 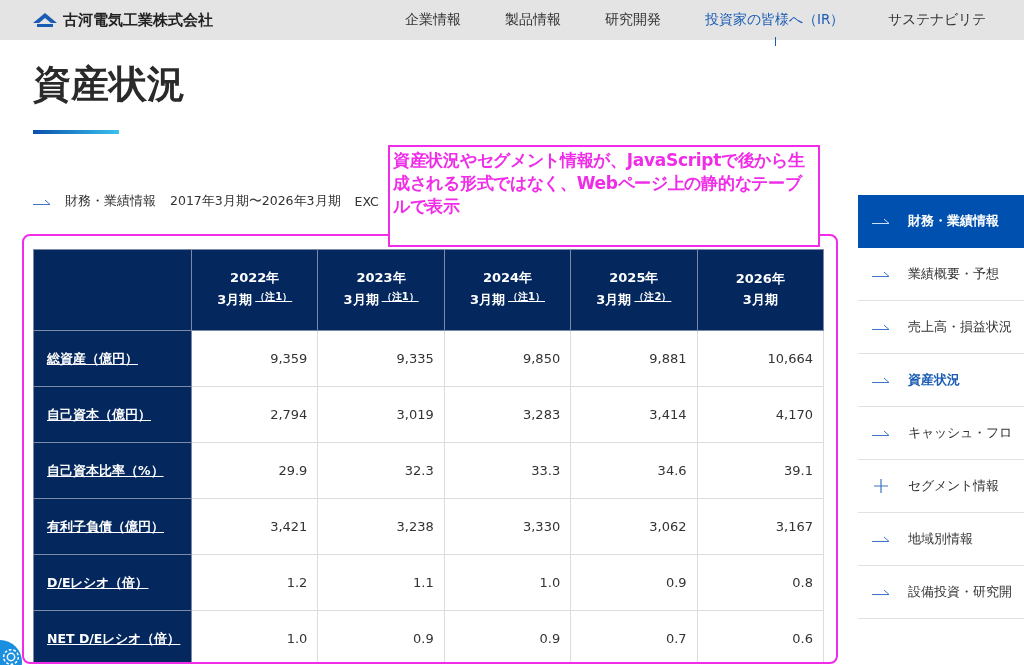 What do you see at coordinates (634, 470) in the screenshot?
I see `table-cell: 34.6` at bounding box center [634, 470].